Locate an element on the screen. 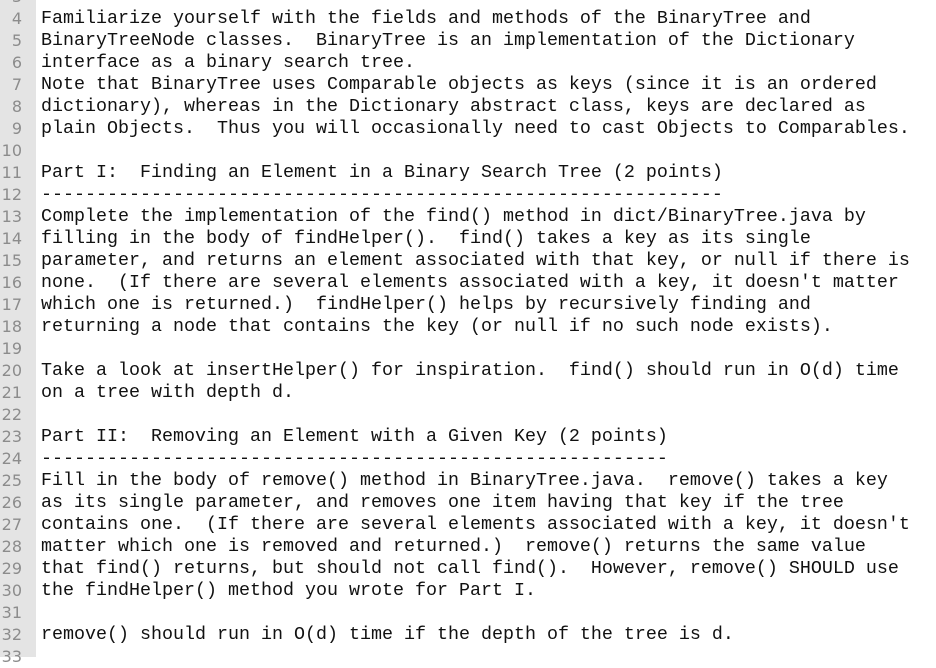  line-number: 23 is located at coordinates (11, 436).